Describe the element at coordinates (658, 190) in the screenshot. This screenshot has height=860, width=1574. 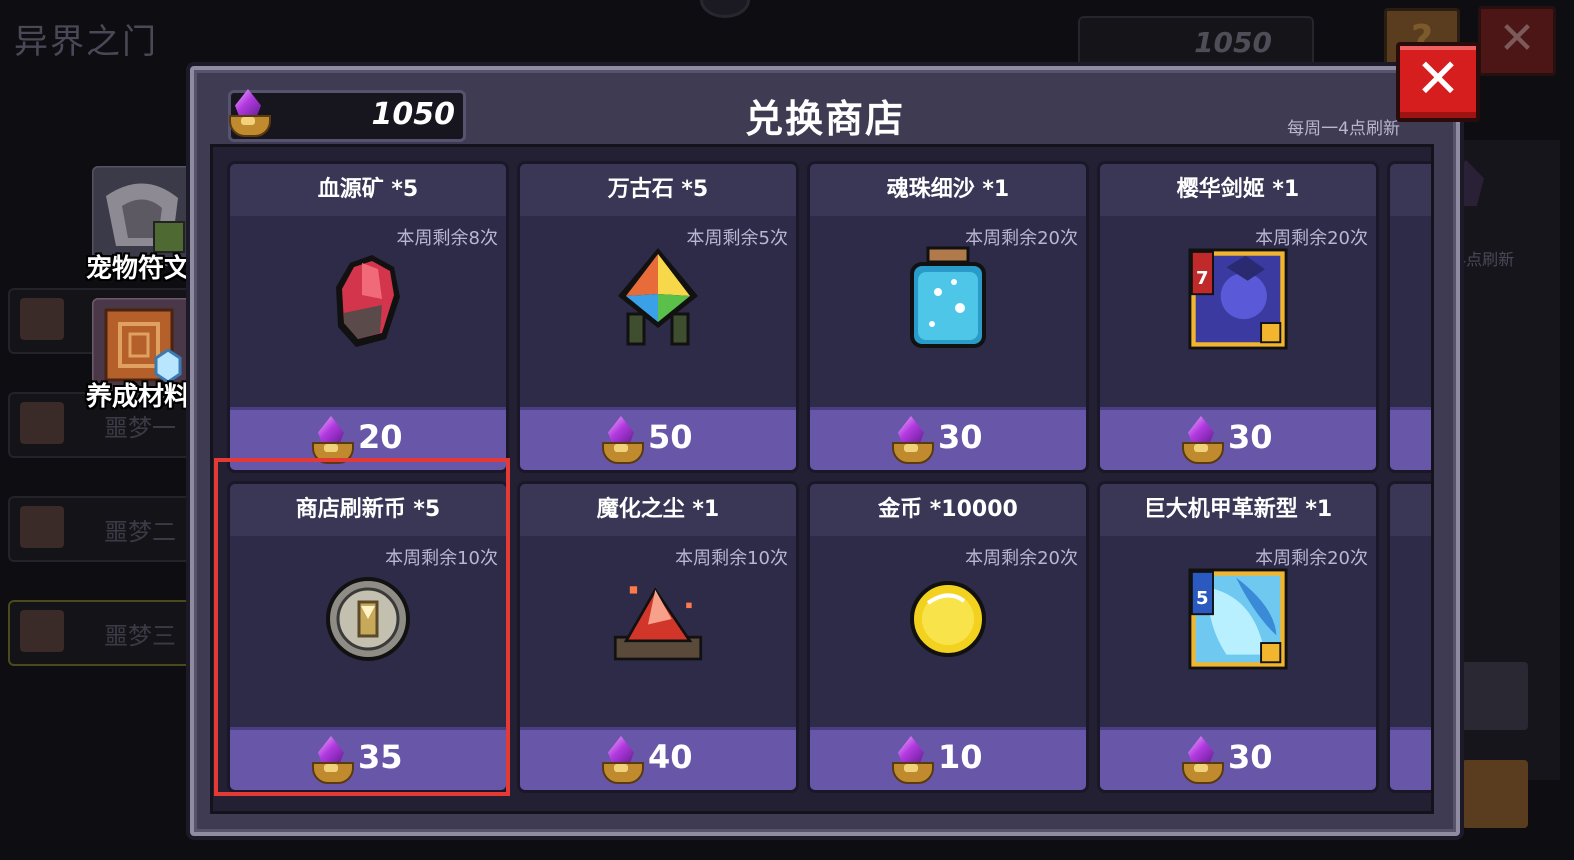
I see `shop-item-name: 万古石 *5` at that location.